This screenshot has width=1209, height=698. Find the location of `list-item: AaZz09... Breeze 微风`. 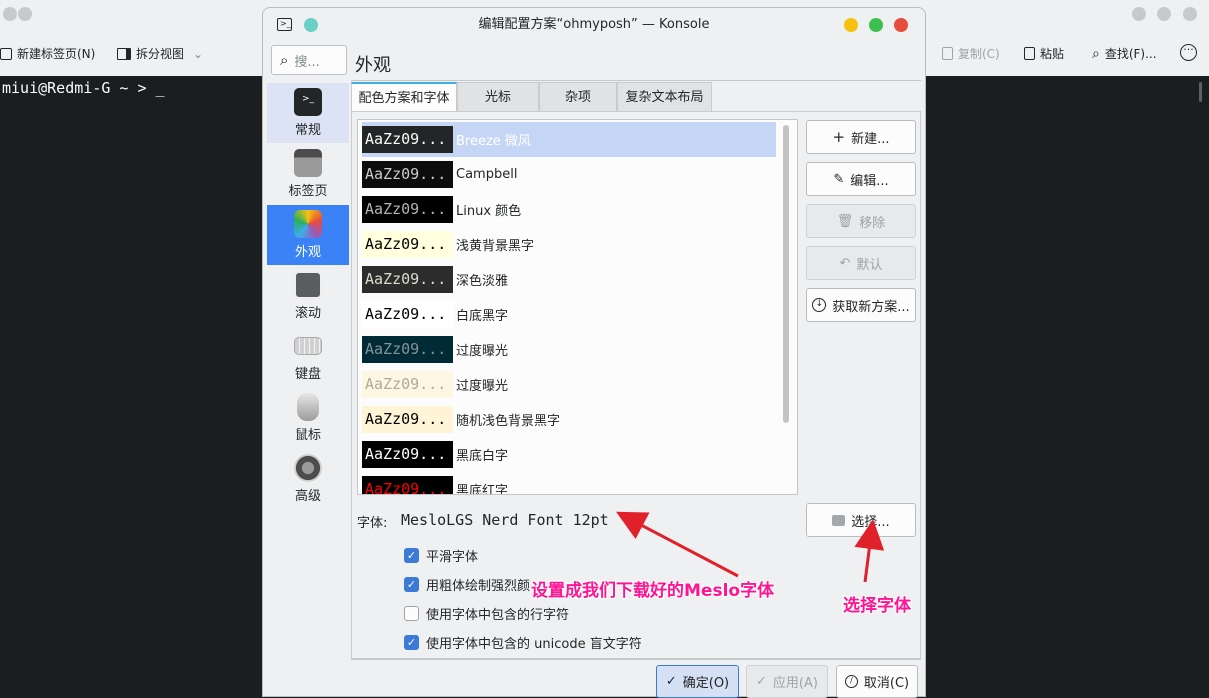

list-item: AaZz09... Breeze 微风 is located at coordinates (569, 139).